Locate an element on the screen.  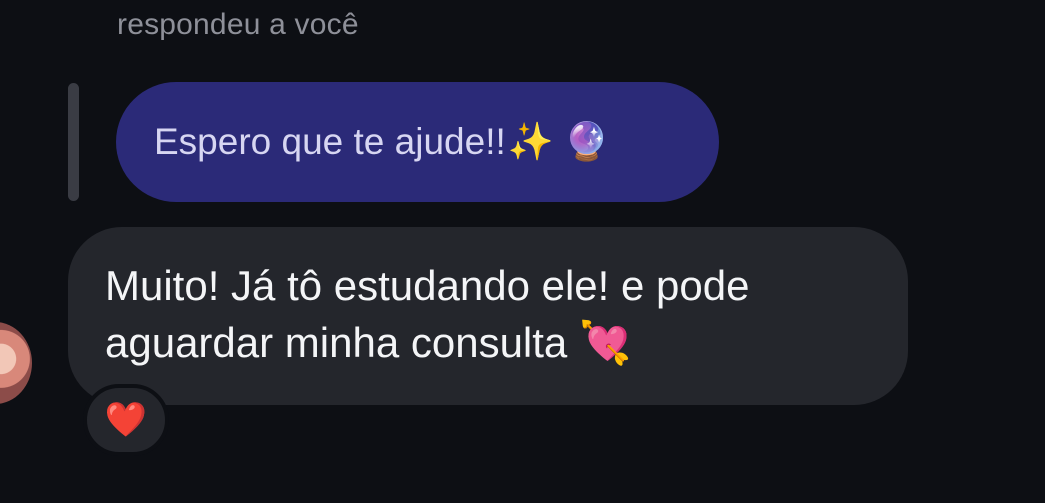
heart-icon: ❤️ is located at coordinates (126, 420).